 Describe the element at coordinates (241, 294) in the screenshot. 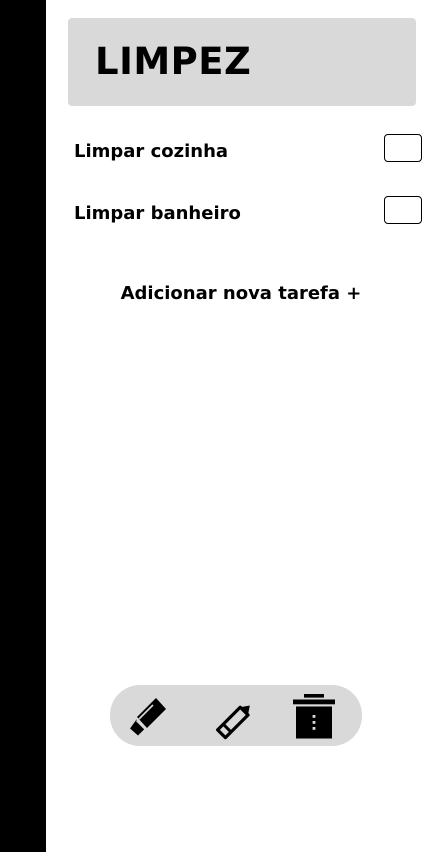

I see `add-task-button: Adicionar nova tarefa +` at that location.